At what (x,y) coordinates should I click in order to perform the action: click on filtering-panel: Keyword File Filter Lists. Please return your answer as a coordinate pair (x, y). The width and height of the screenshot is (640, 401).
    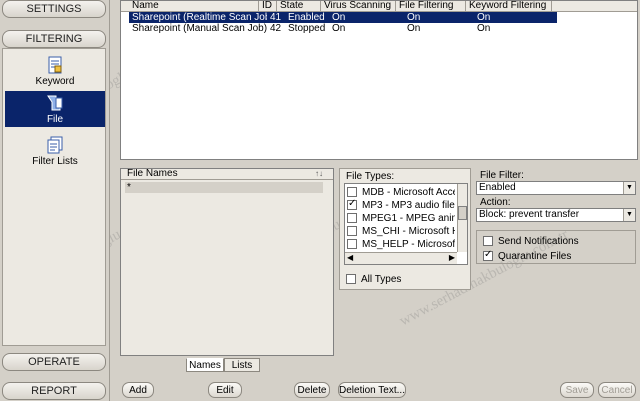
    Looking at the image, I should click on (54, 197).